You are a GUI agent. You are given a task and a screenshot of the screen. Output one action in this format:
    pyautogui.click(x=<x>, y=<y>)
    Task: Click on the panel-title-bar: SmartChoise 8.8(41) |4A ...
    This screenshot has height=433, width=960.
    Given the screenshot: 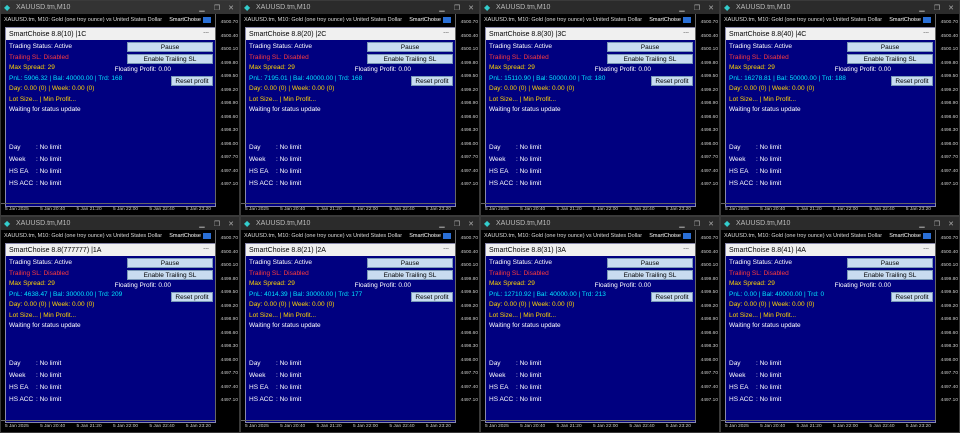 What is the action you would take?
    pyautogui.click(x=830, y=250)
    